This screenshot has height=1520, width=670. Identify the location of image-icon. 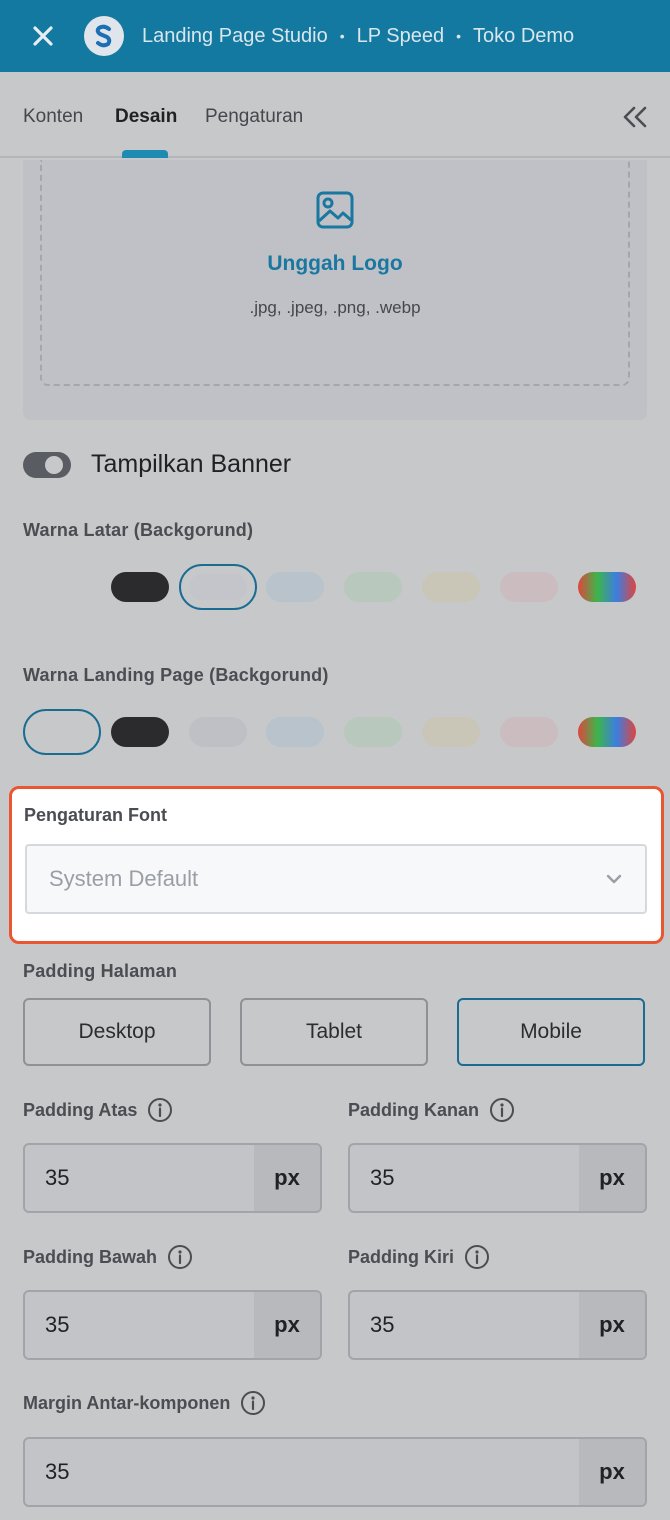
(335, 210).